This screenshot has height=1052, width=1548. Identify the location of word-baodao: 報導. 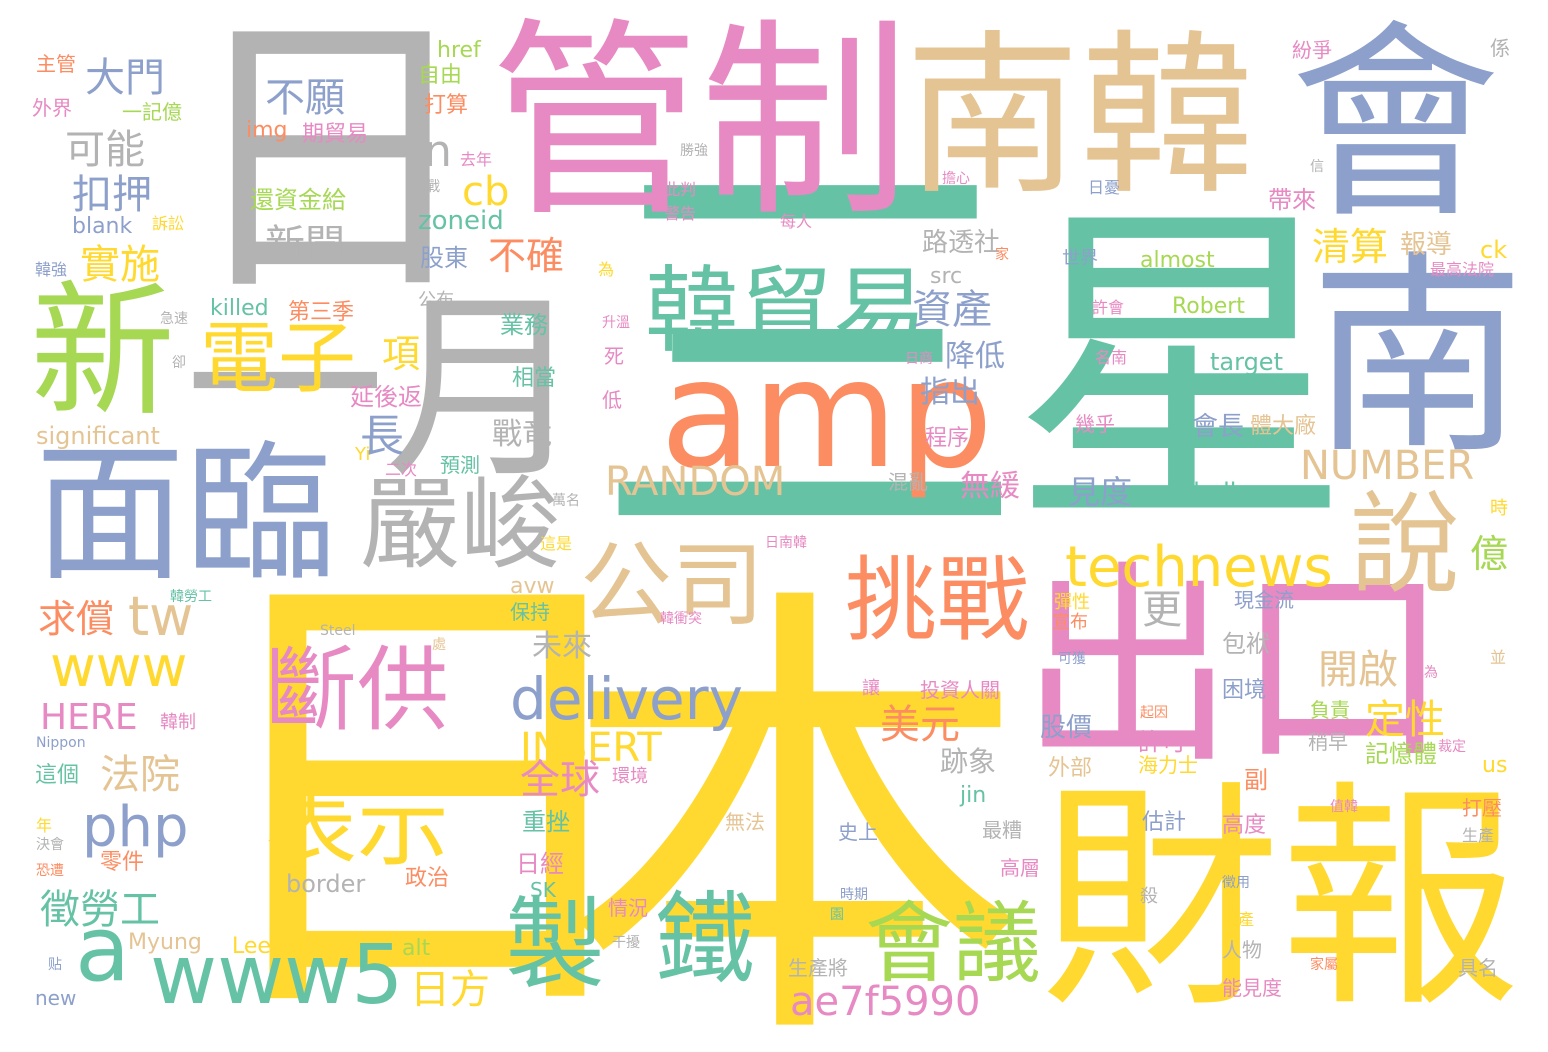
(1426, 245).